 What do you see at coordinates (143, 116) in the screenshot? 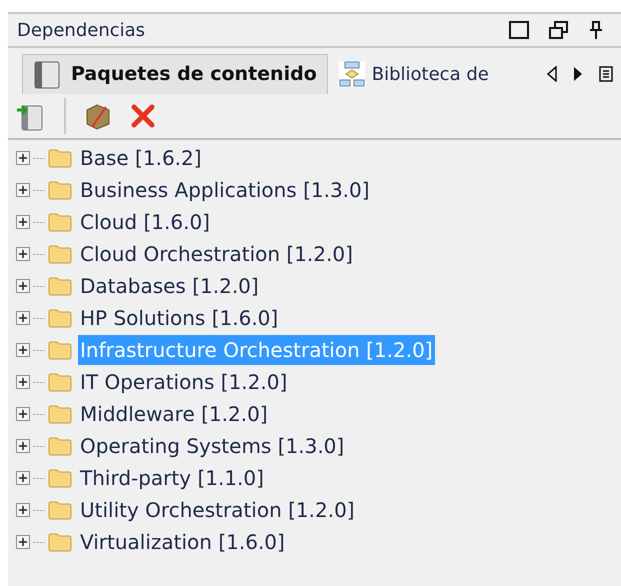
I see `delete-icon` at bounding box center [143, 116].